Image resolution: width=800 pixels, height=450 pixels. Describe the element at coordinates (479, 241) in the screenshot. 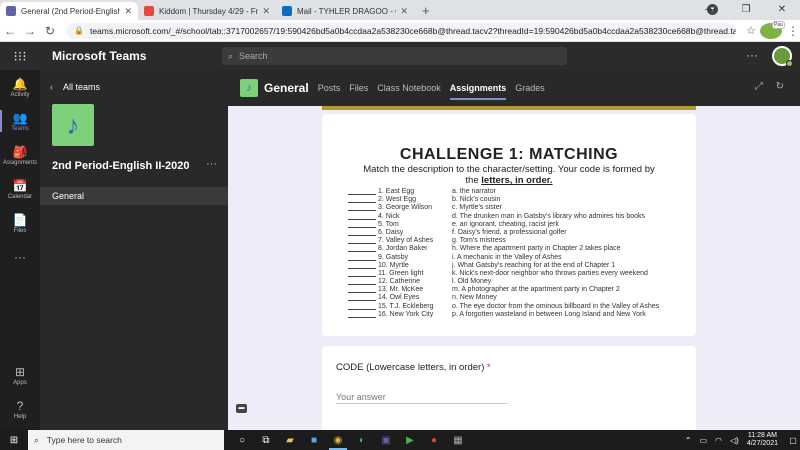

I see `match-description: g. Tom's mistress` at that location.